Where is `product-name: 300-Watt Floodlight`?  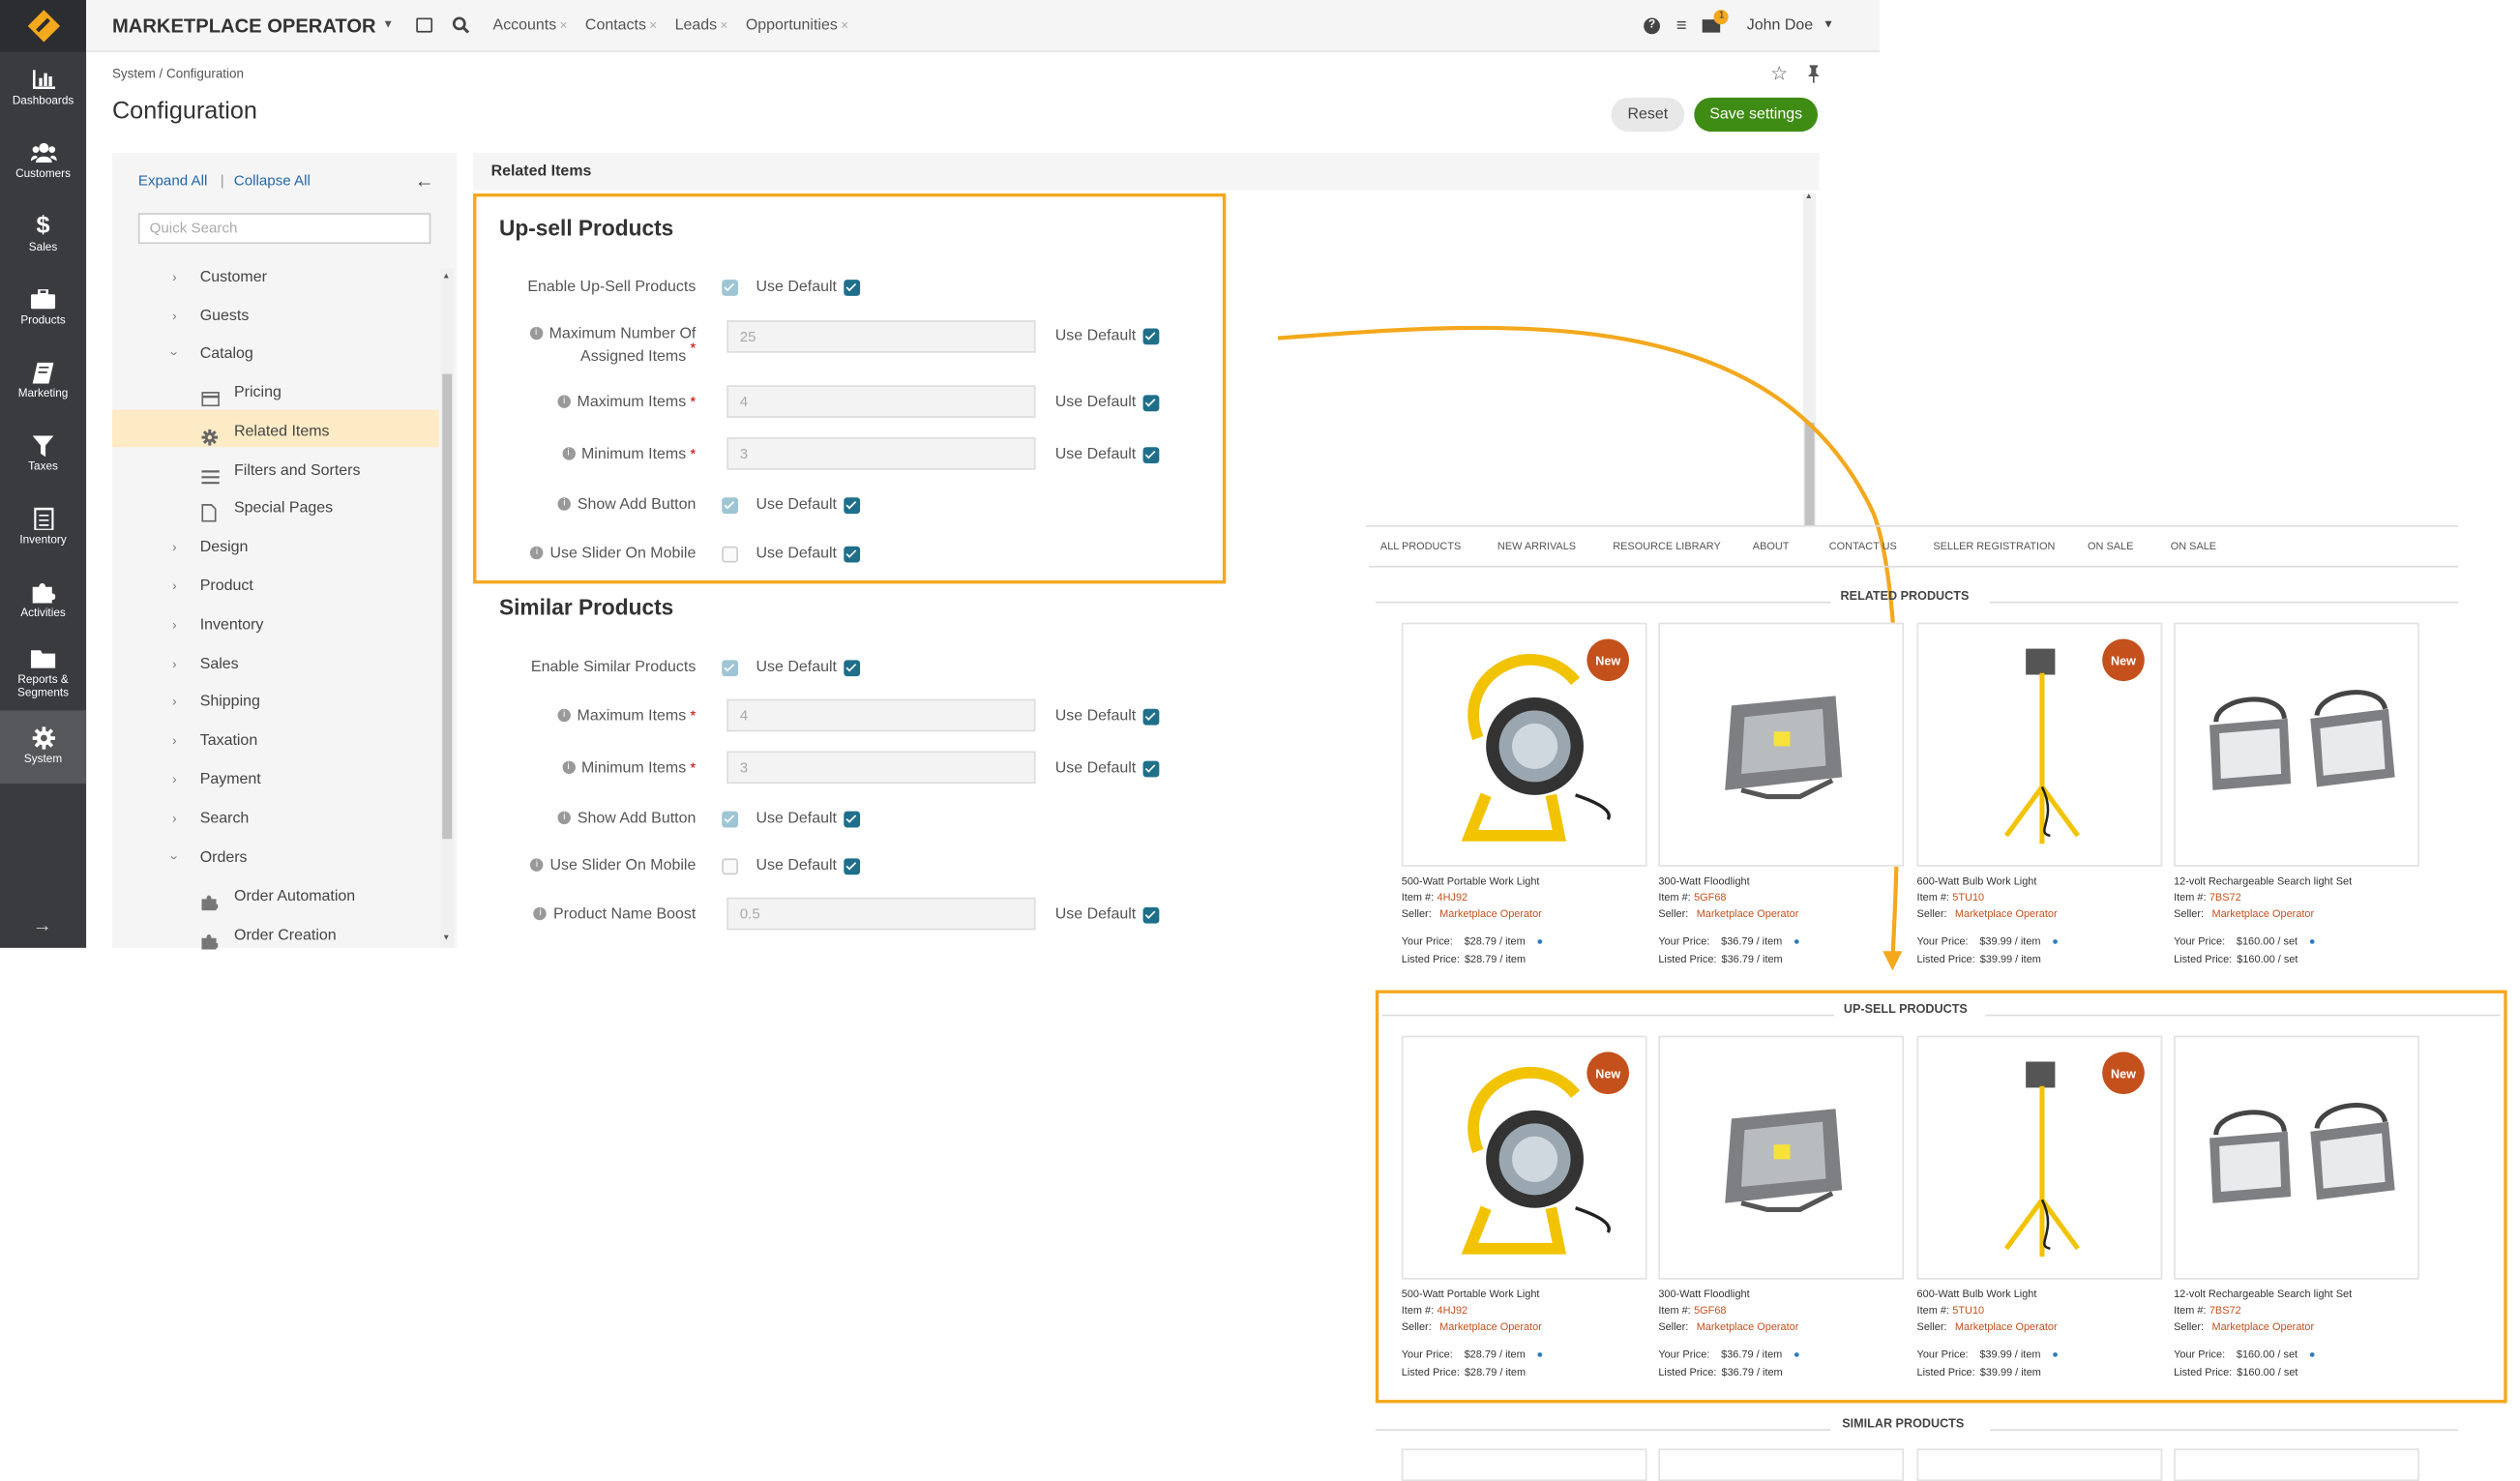 product-name: 300-Watt Floodlight is located at coordinates (1703, 882).